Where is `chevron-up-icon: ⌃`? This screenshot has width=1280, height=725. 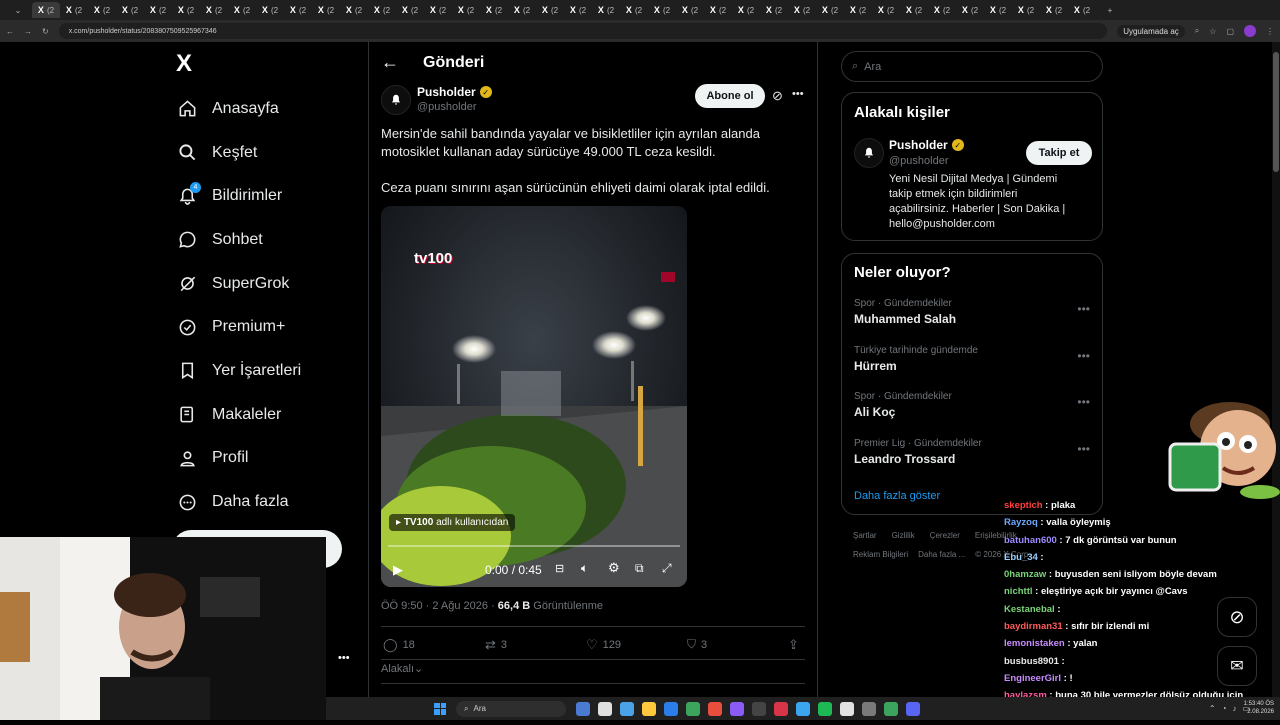
chevron-up-icon: ⌃ is located at coordinates (1212, 708).